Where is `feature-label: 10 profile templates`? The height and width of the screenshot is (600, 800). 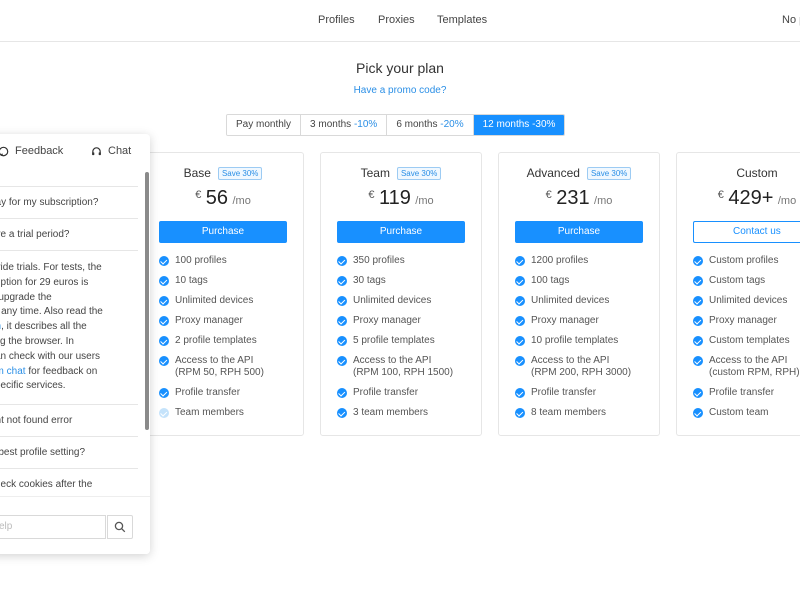
feature-label: 10 profile templates is located at coordinates (575, 340).